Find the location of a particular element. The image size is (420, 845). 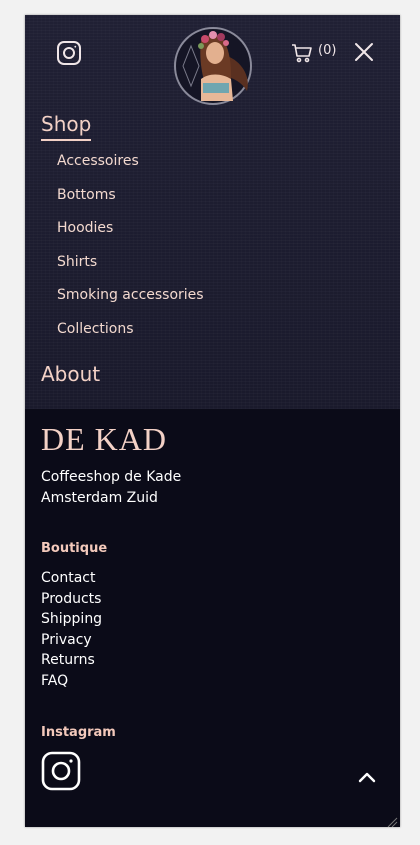

footer-link-returns: Returns is located at coordinates (71, 660).